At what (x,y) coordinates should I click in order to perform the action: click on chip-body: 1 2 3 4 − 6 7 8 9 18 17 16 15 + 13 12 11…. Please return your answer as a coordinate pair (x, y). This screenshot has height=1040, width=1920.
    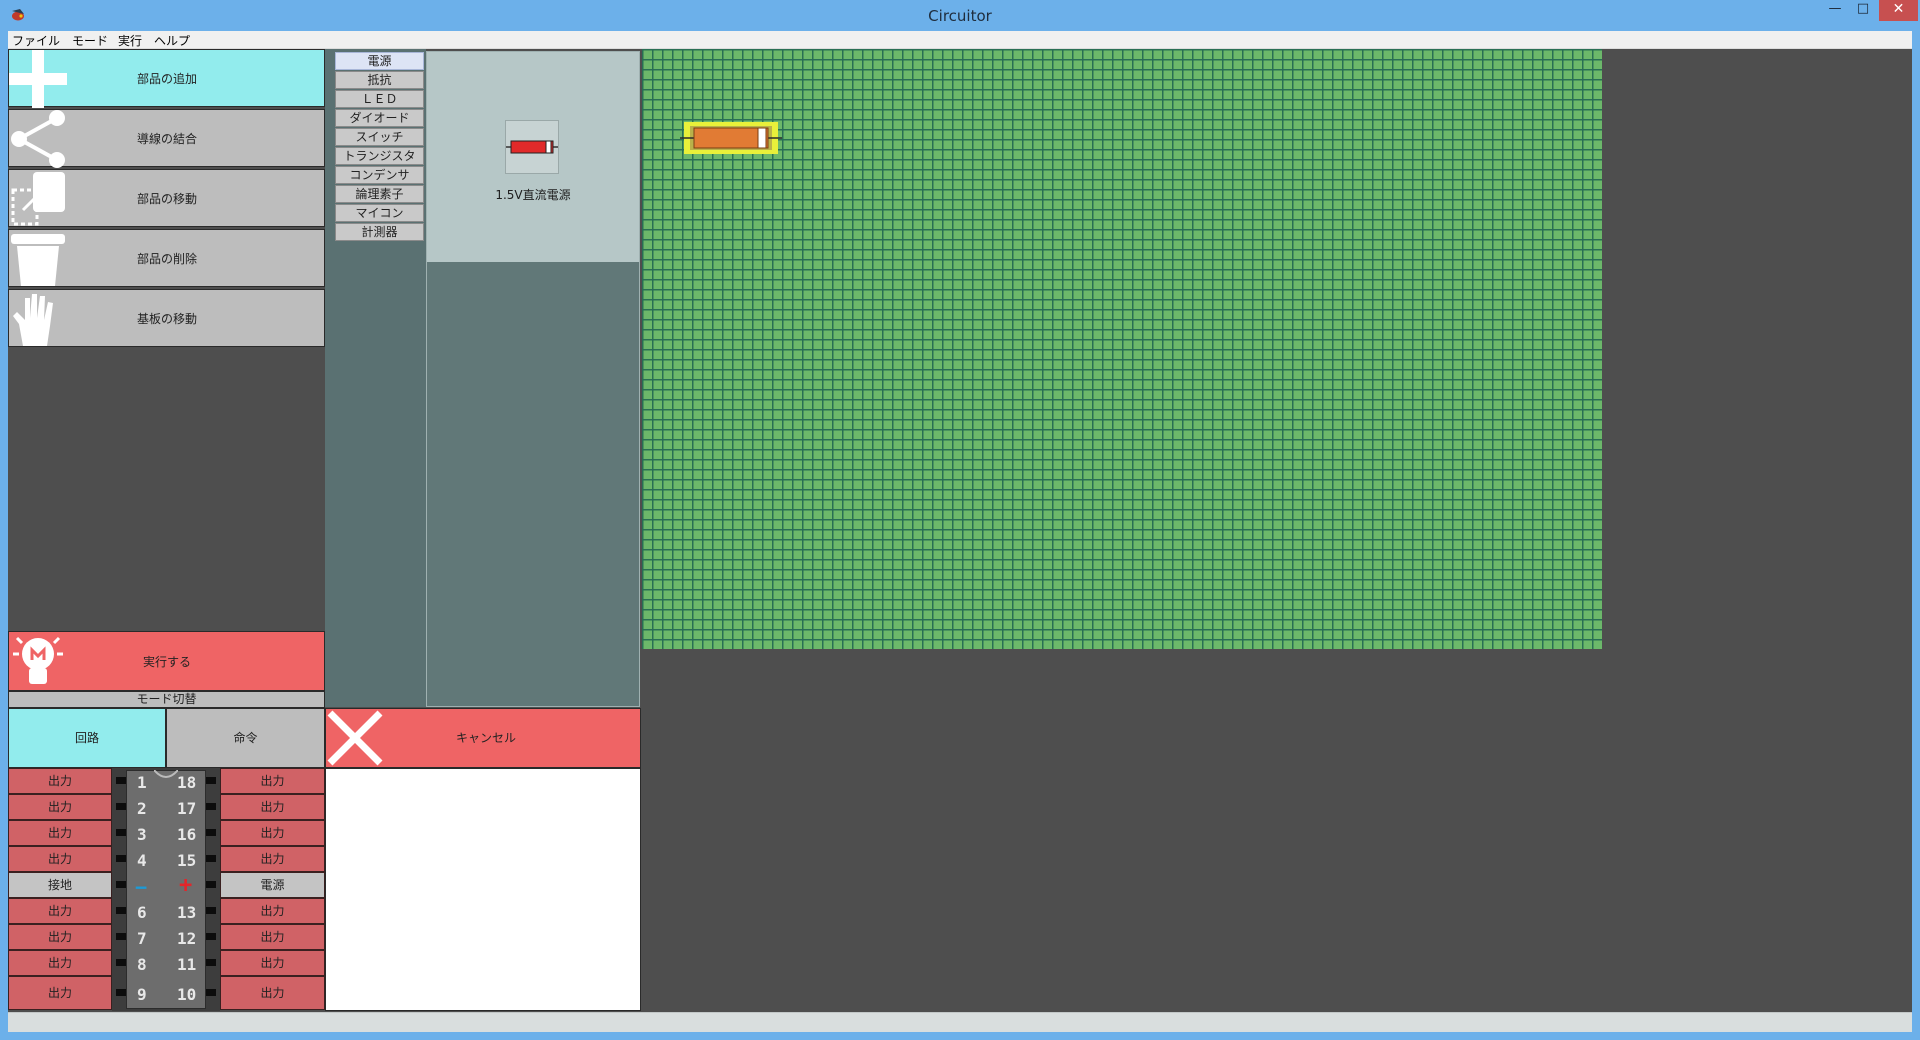
    Looking at the image, I should click on (166, 889).